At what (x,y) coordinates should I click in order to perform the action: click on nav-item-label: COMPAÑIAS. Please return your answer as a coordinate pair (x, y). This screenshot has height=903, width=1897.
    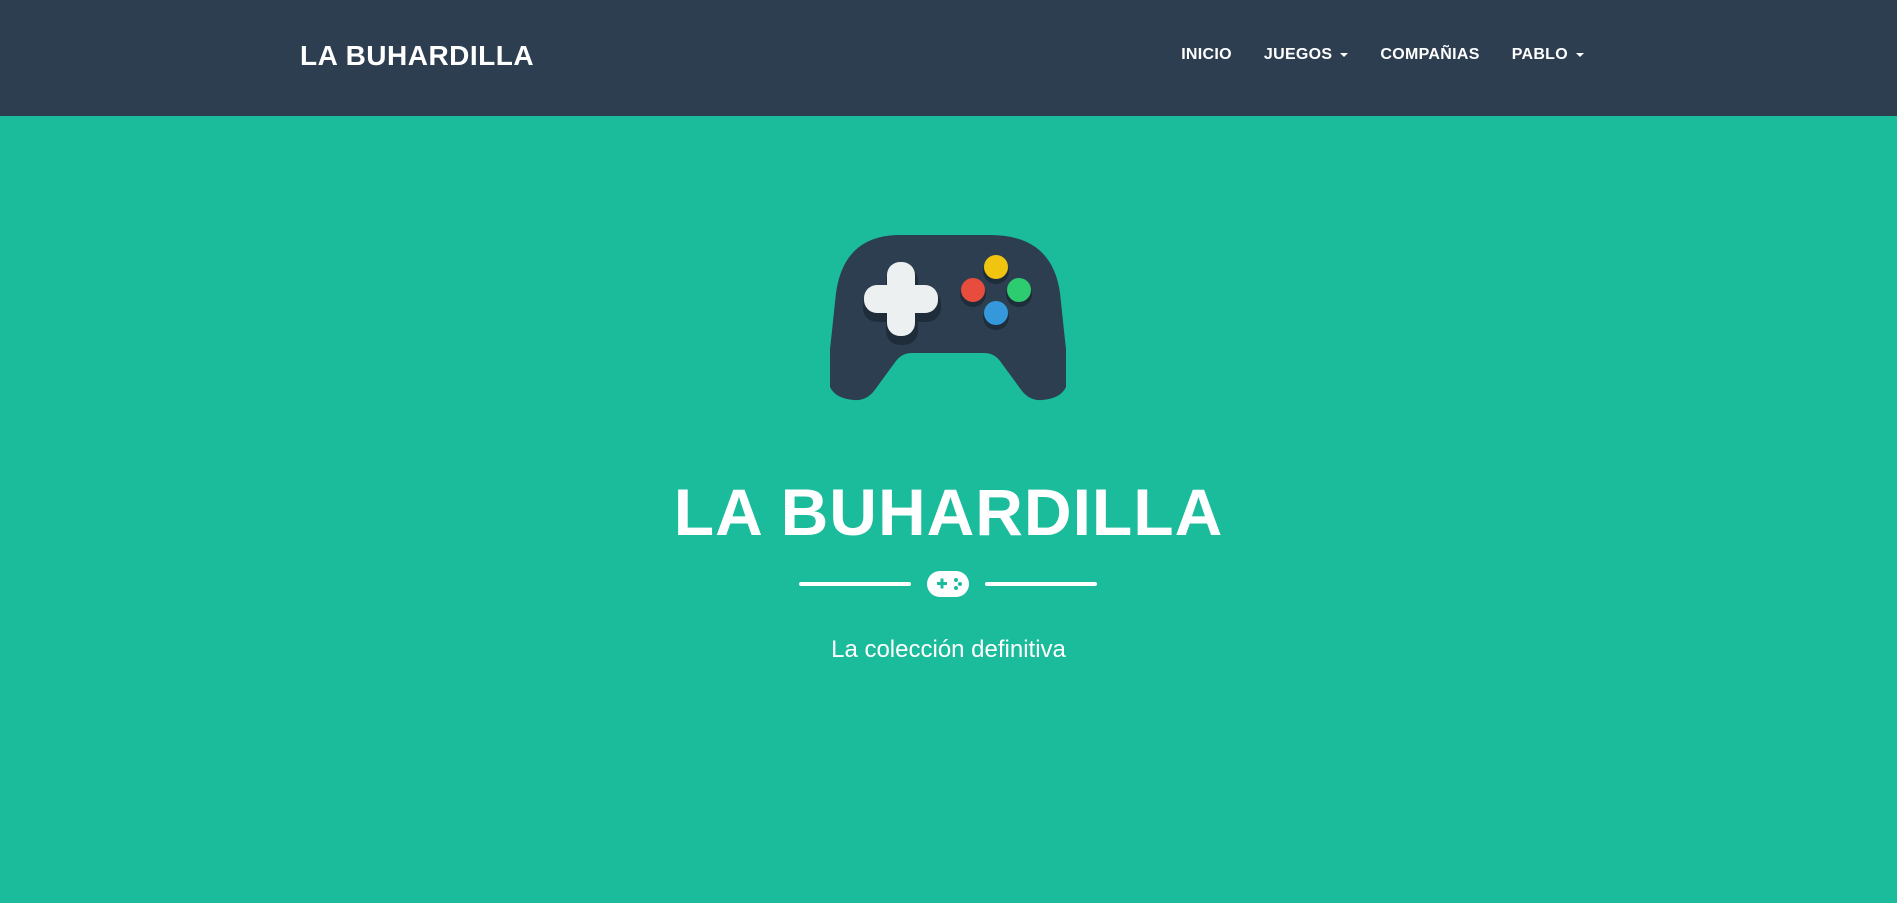
    Looking at the image, I should click on (1430, 54).